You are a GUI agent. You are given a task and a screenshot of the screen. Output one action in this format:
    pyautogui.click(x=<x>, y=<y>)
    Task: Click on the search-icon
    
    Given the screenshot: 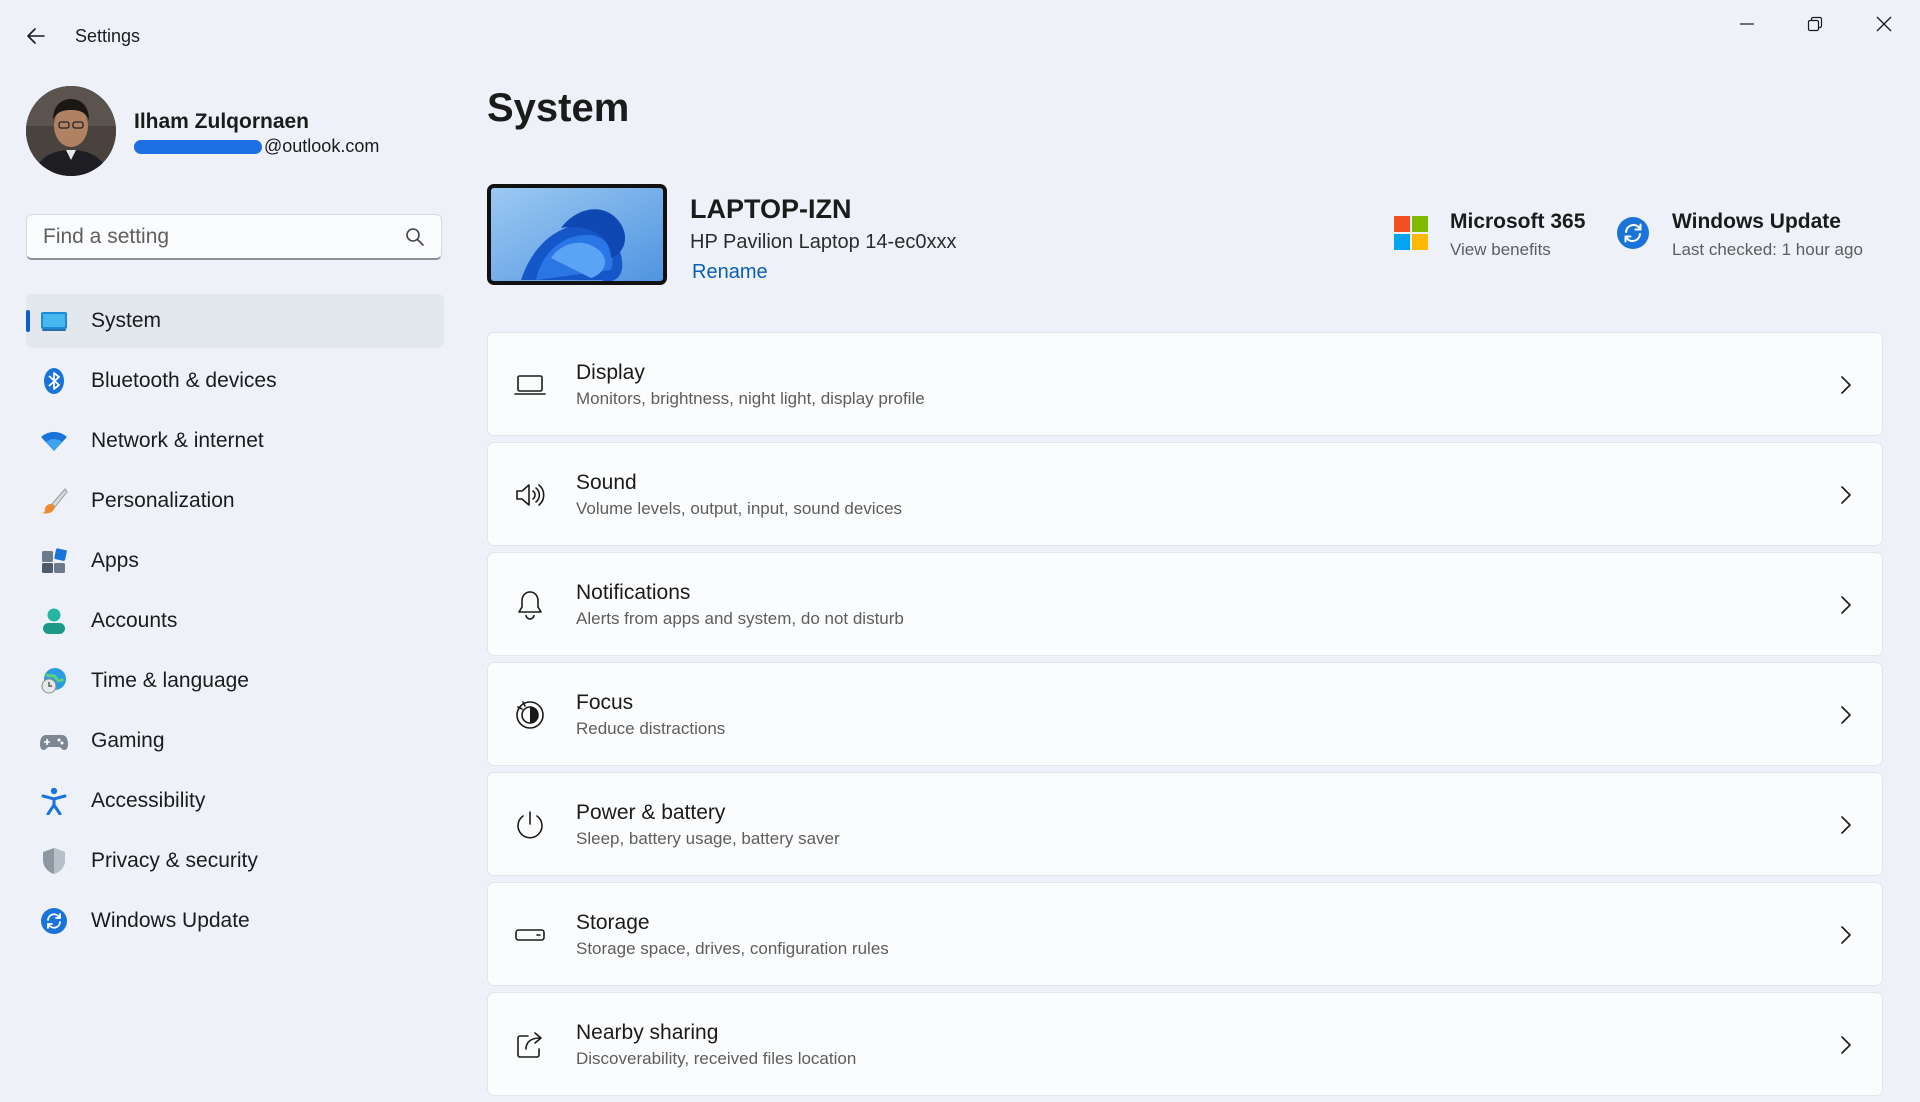 What is the action you would take?
    pyautogui.click(x=415, y=237)
    